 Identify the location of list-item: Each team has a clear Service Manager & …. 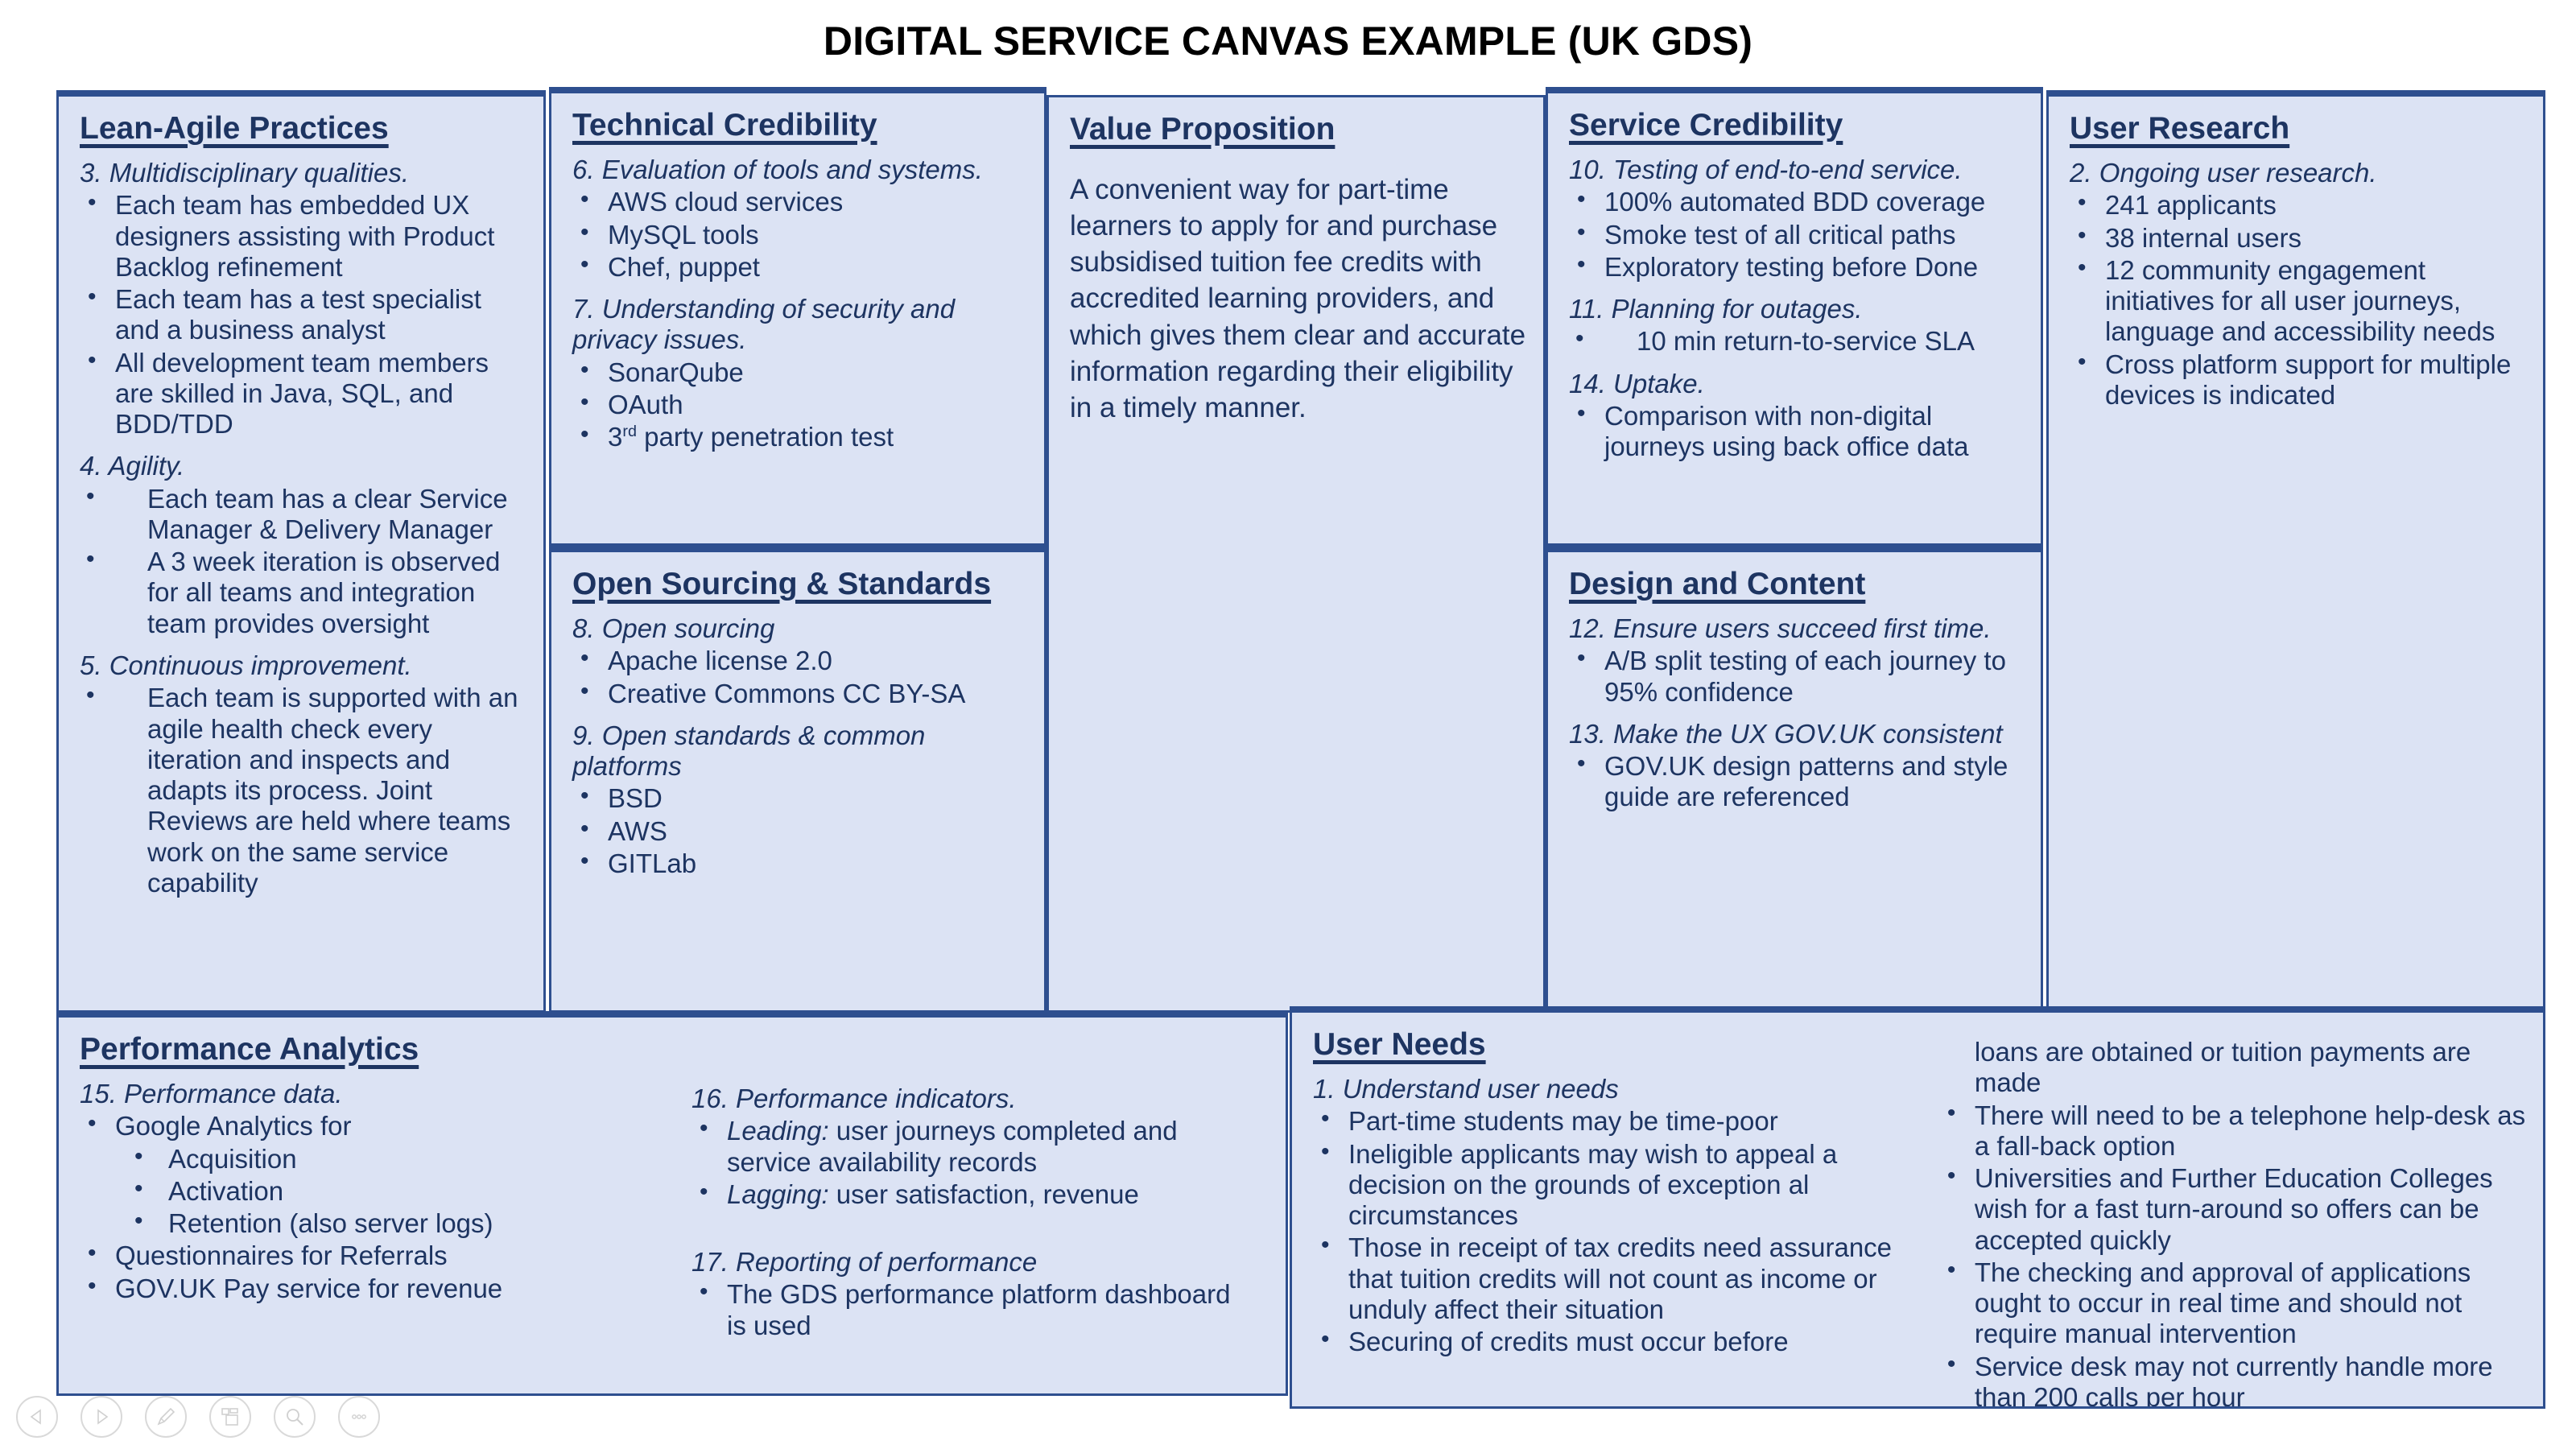
(303, 514).